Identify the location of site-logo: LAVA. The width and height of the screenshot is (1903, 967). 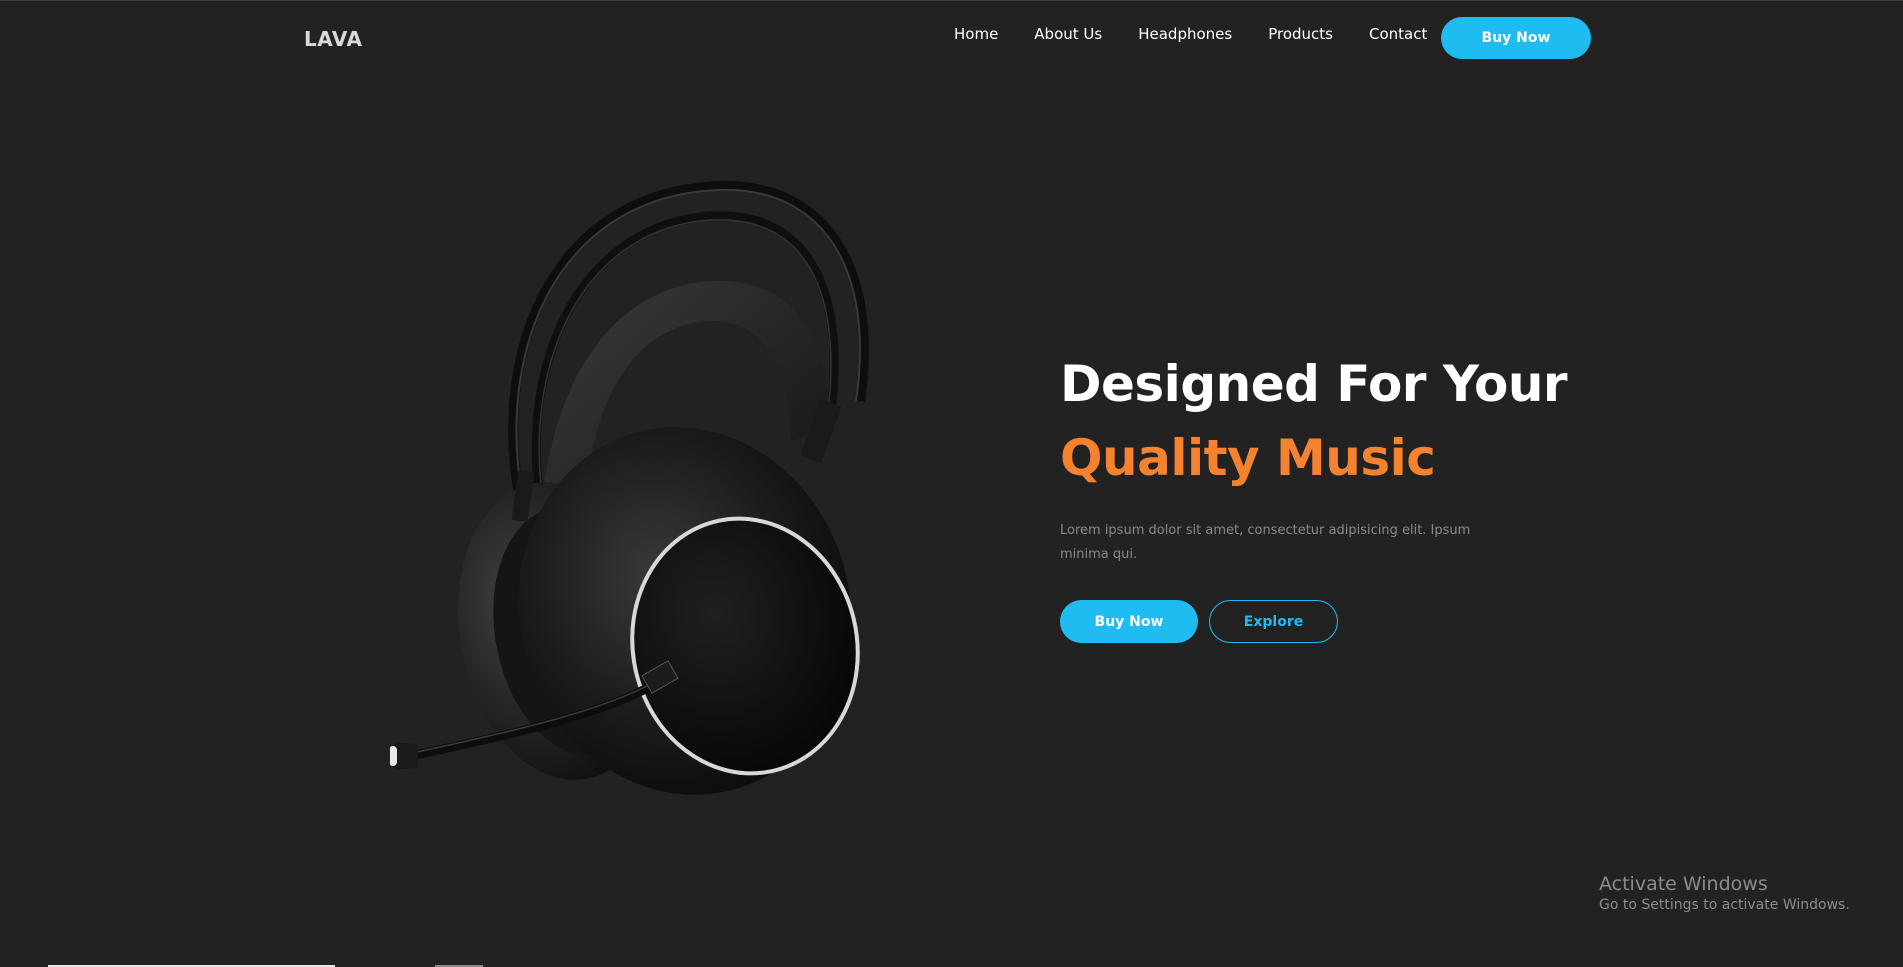
(333, 39).